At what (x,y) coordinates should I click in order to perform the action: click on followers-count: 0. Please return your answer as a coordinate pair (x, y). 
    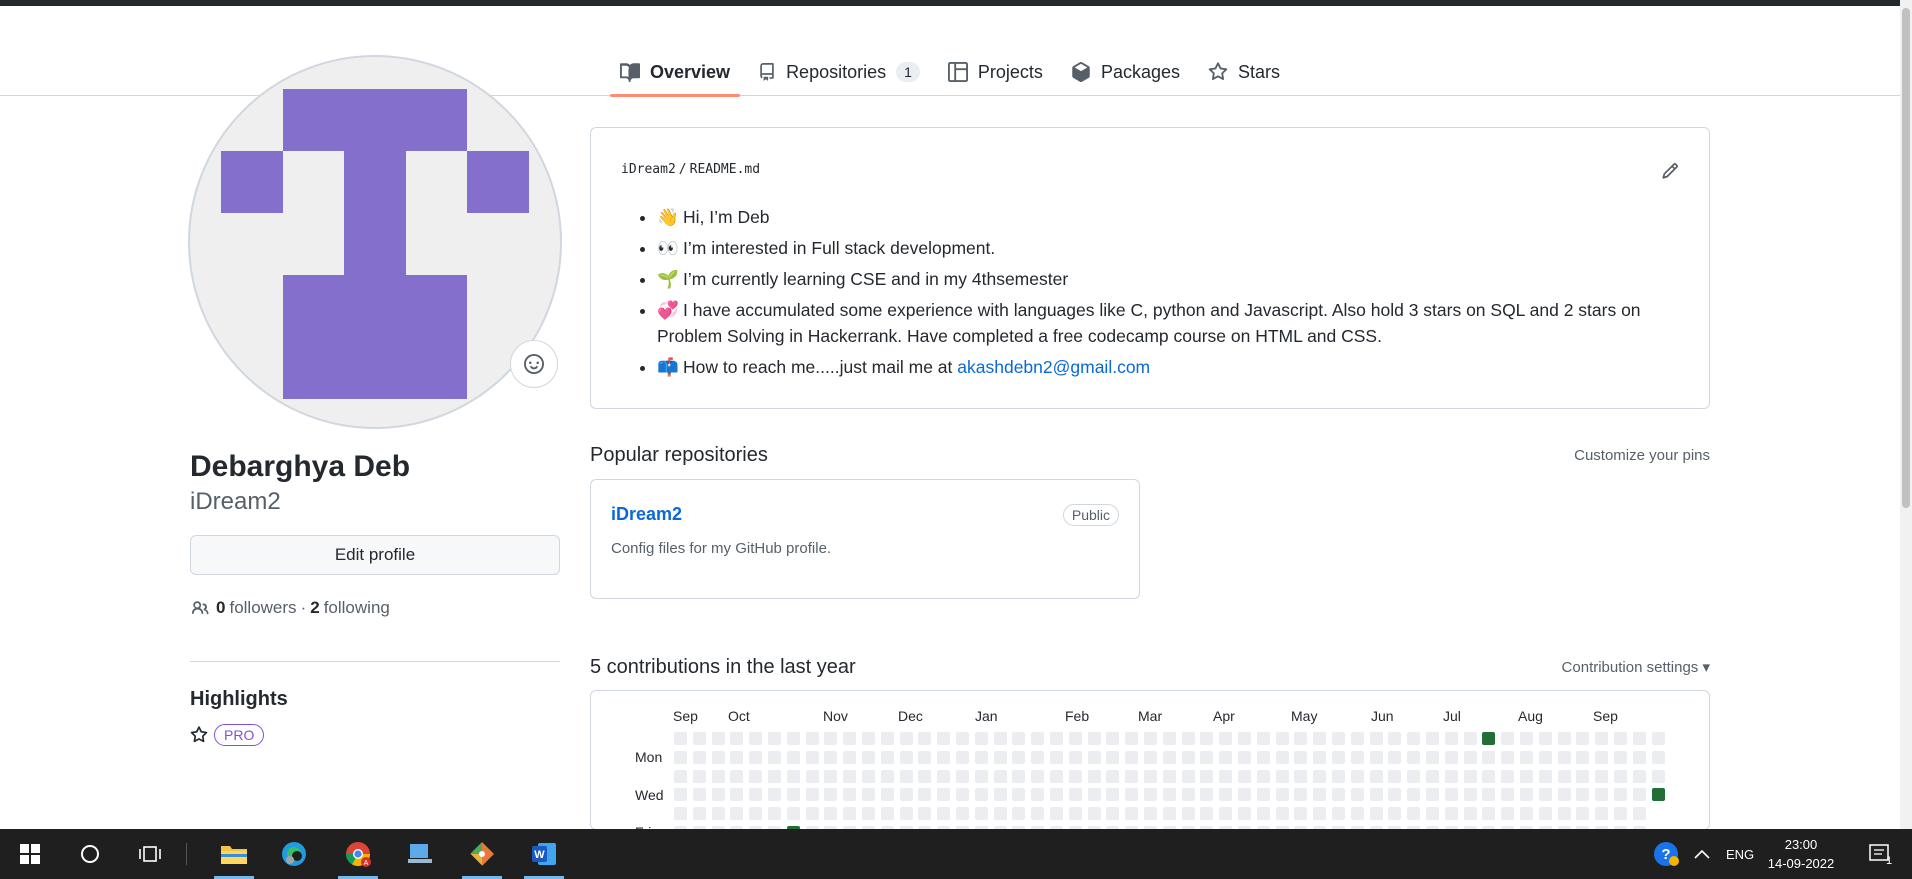
    Looking at the image, I should click on (220, 608).